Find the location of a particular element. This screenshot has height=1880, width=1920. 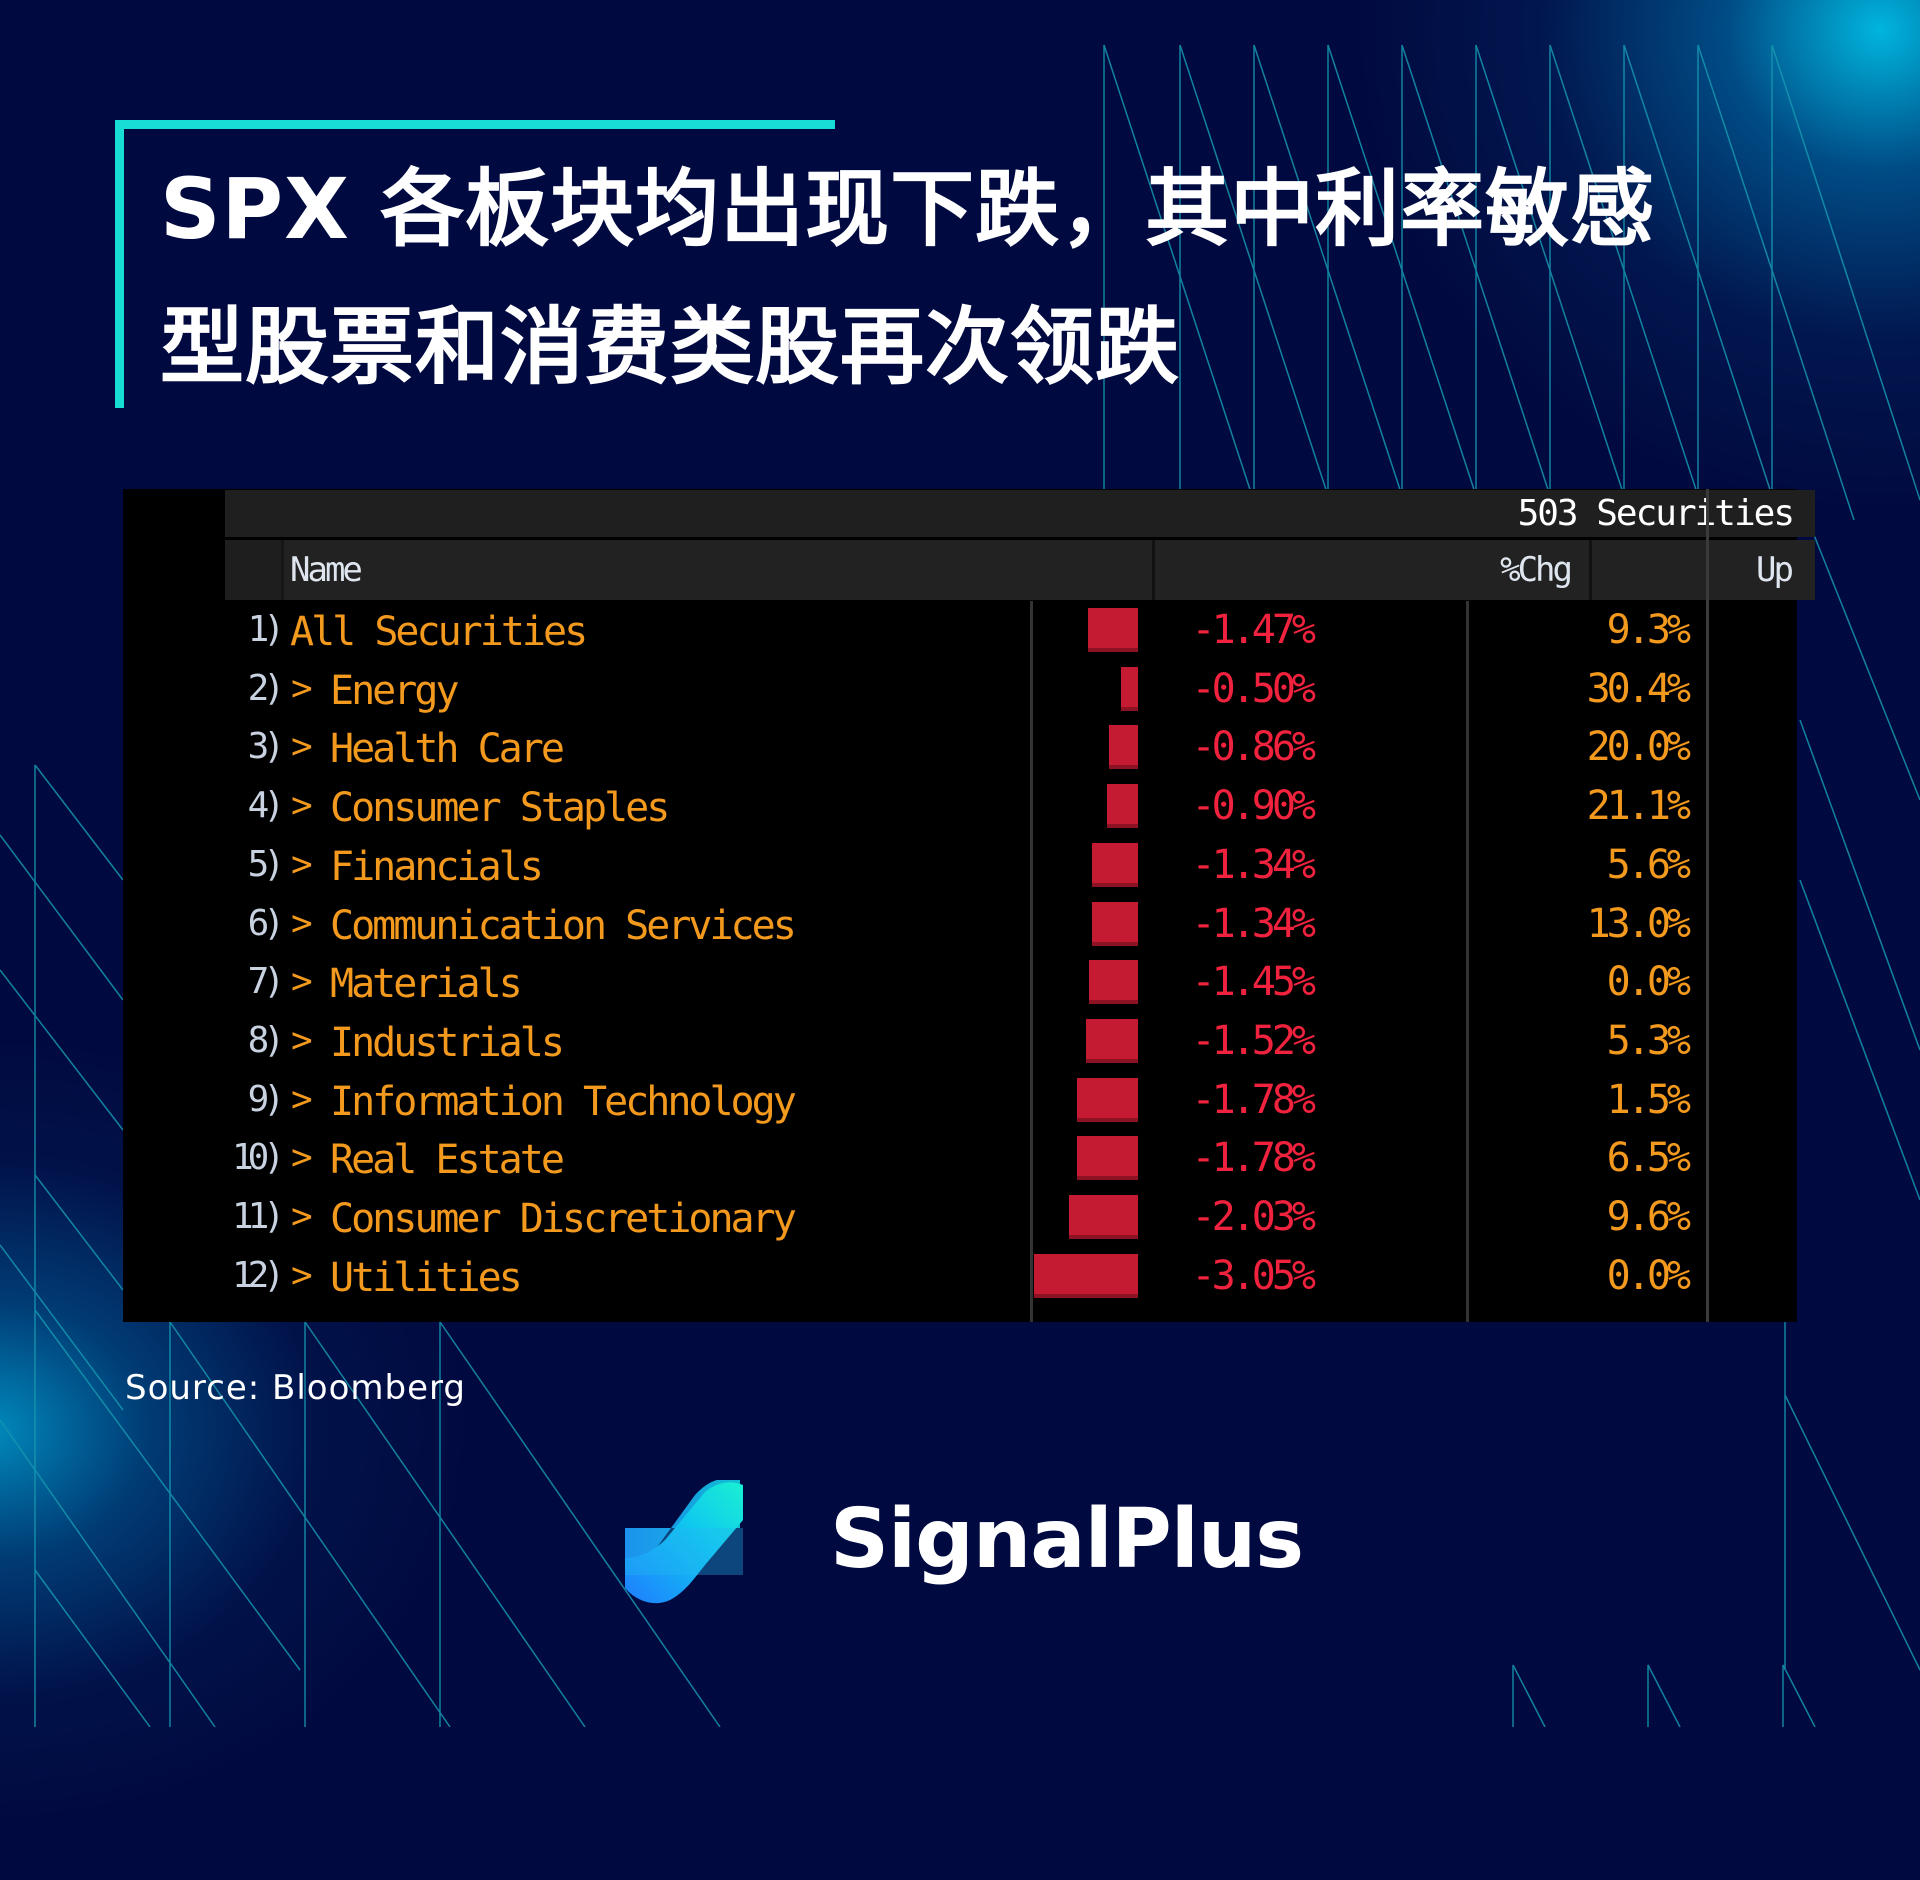

sector-name: Utilities is located at coordinates (426, 1278).